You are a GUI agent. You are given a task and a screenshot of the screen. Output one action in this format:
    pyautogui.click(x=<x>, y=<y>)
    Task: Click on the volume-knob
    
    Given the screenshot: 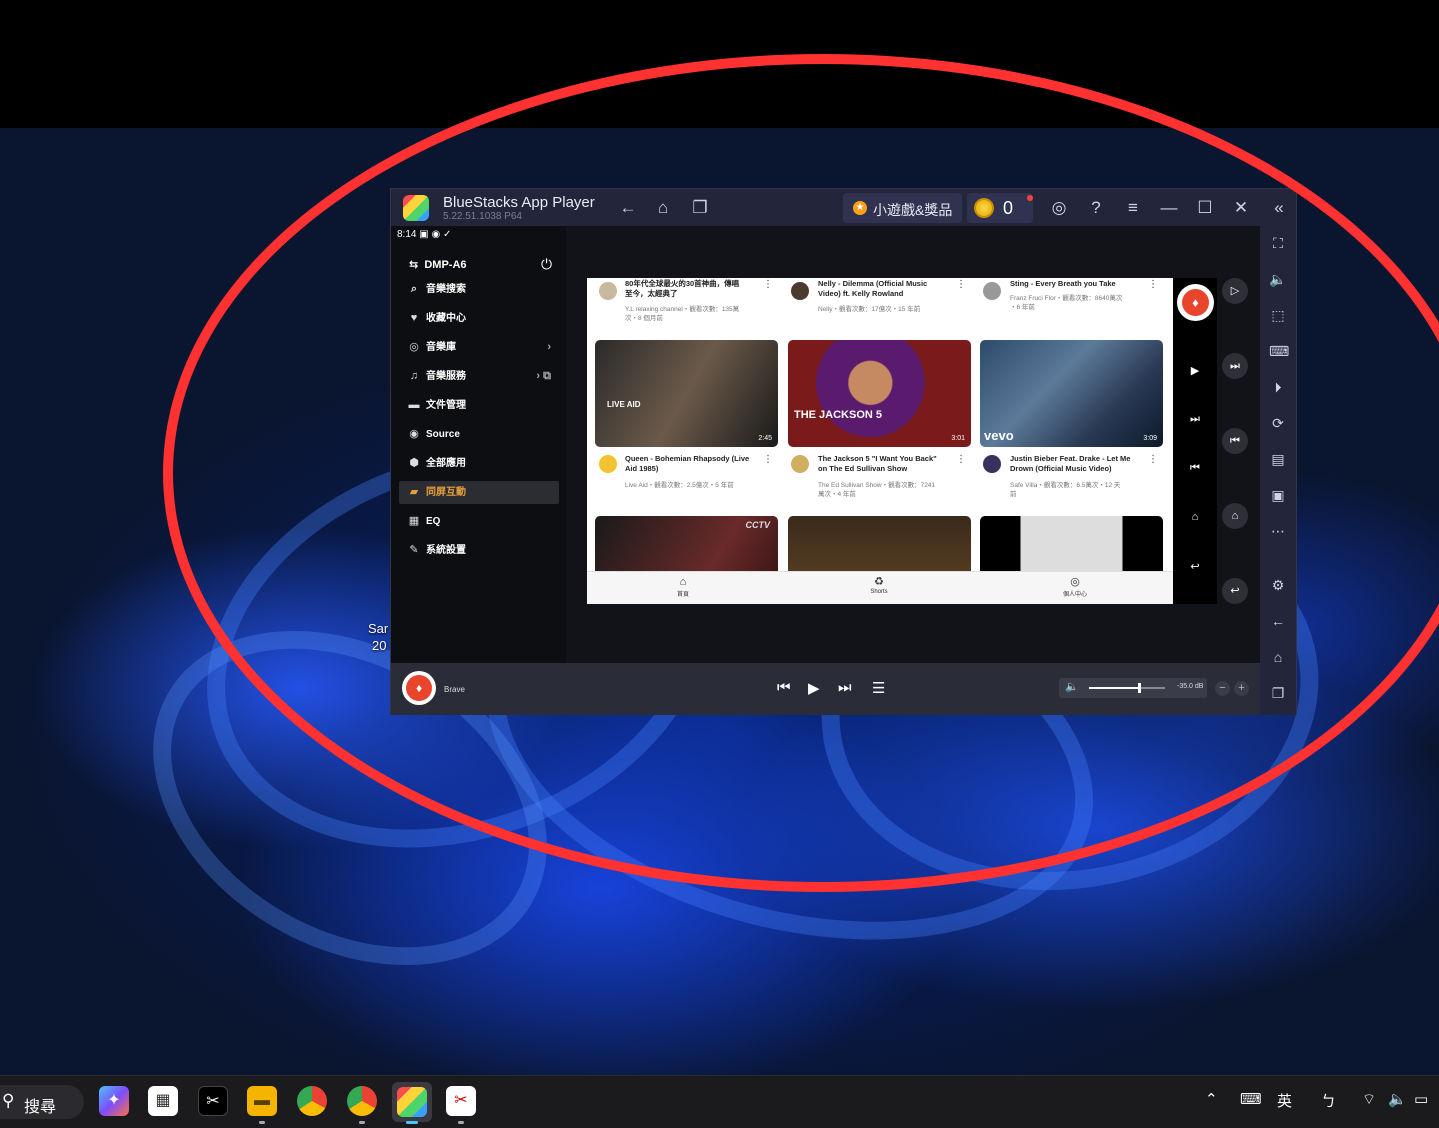 What is the action you would take?
    pyautogui.click(x=1139, y=688)
    